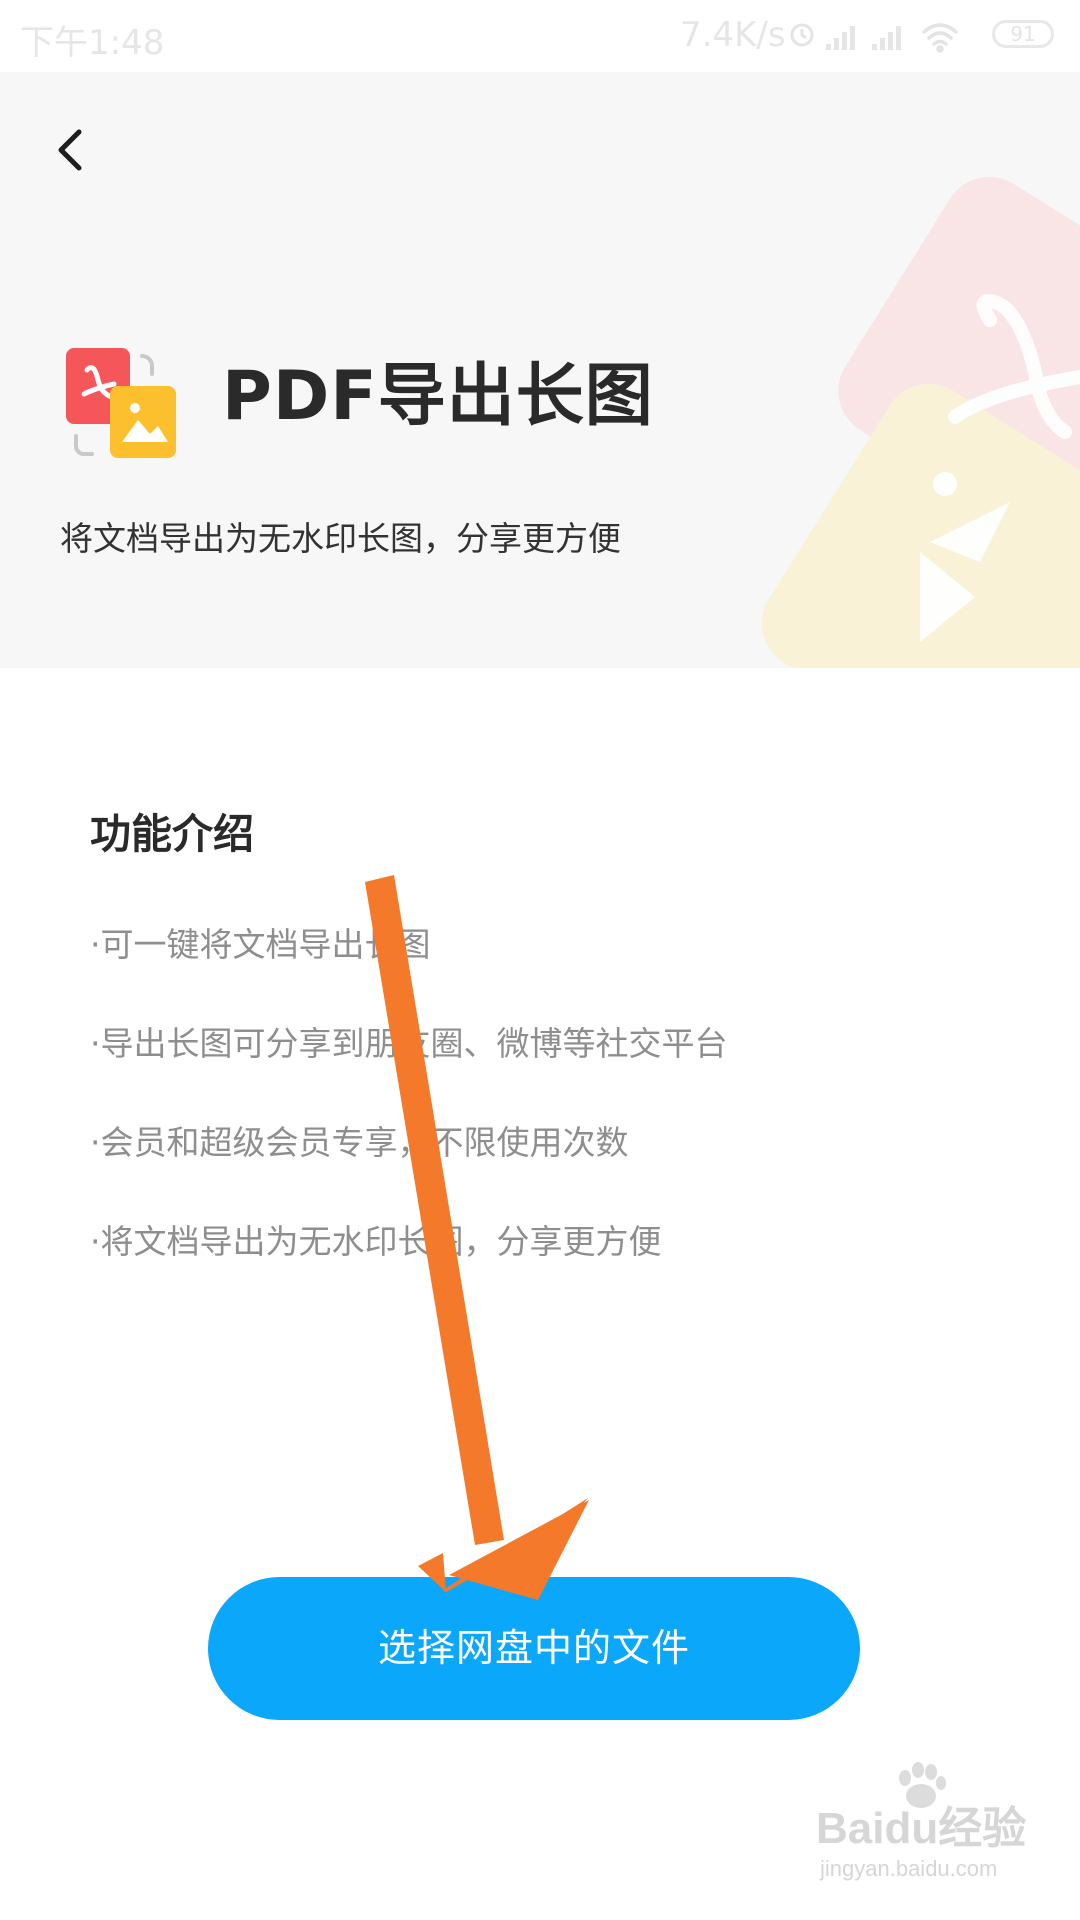 This screenshot has width=1080, height=1920. Describe the element at coordinates (260, 944) in the screenshot. I see `feature-item: ·可一键将文档导出长图` at that location.